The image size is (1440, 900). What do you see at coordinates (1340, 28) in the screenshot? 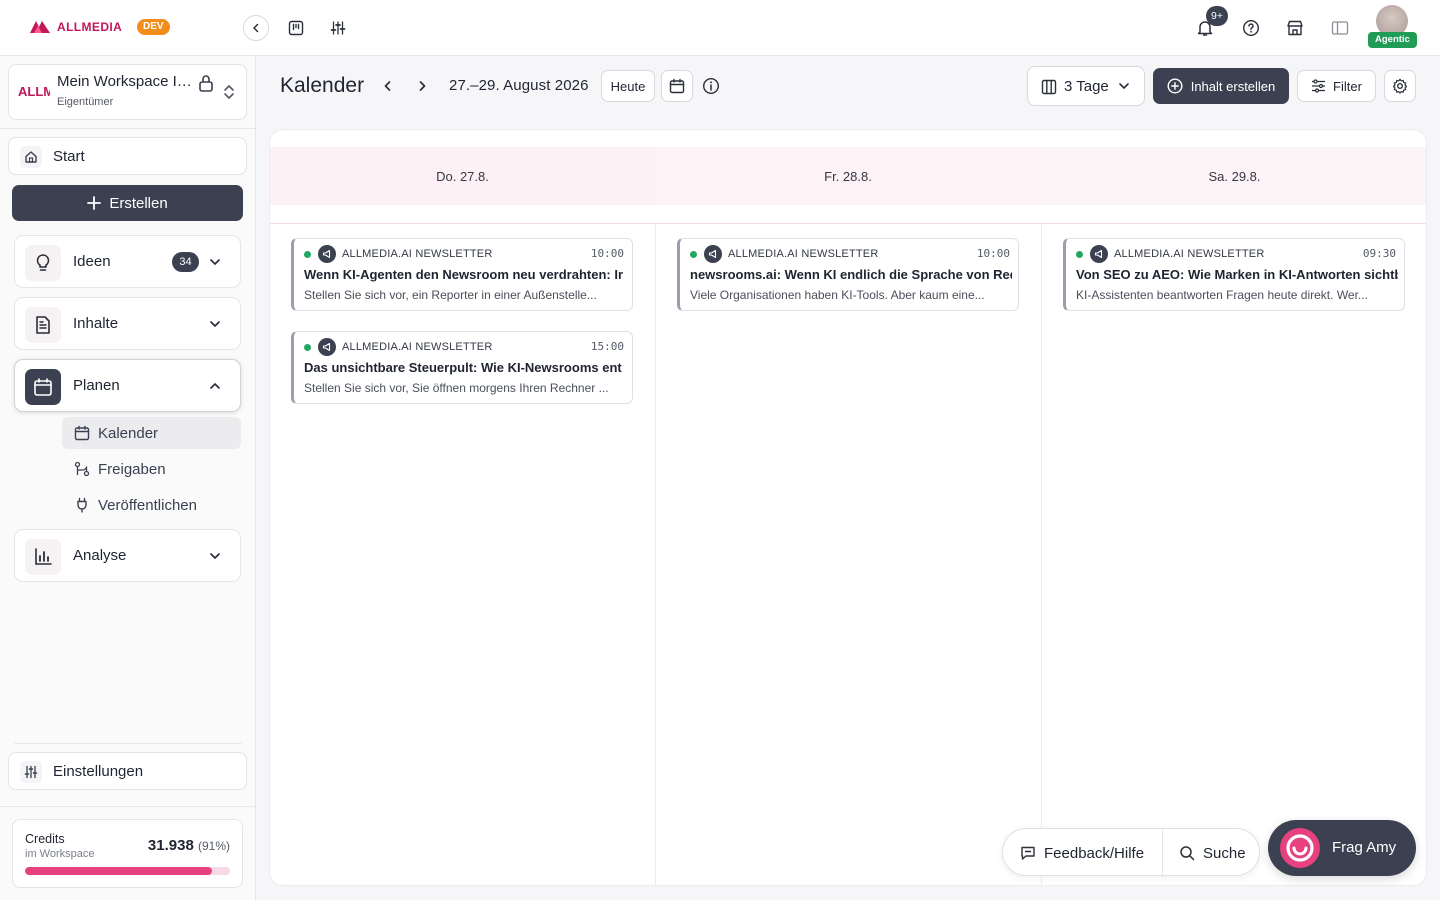
I see `sidebar-panel-icon` at bounding box center [1340, 28].